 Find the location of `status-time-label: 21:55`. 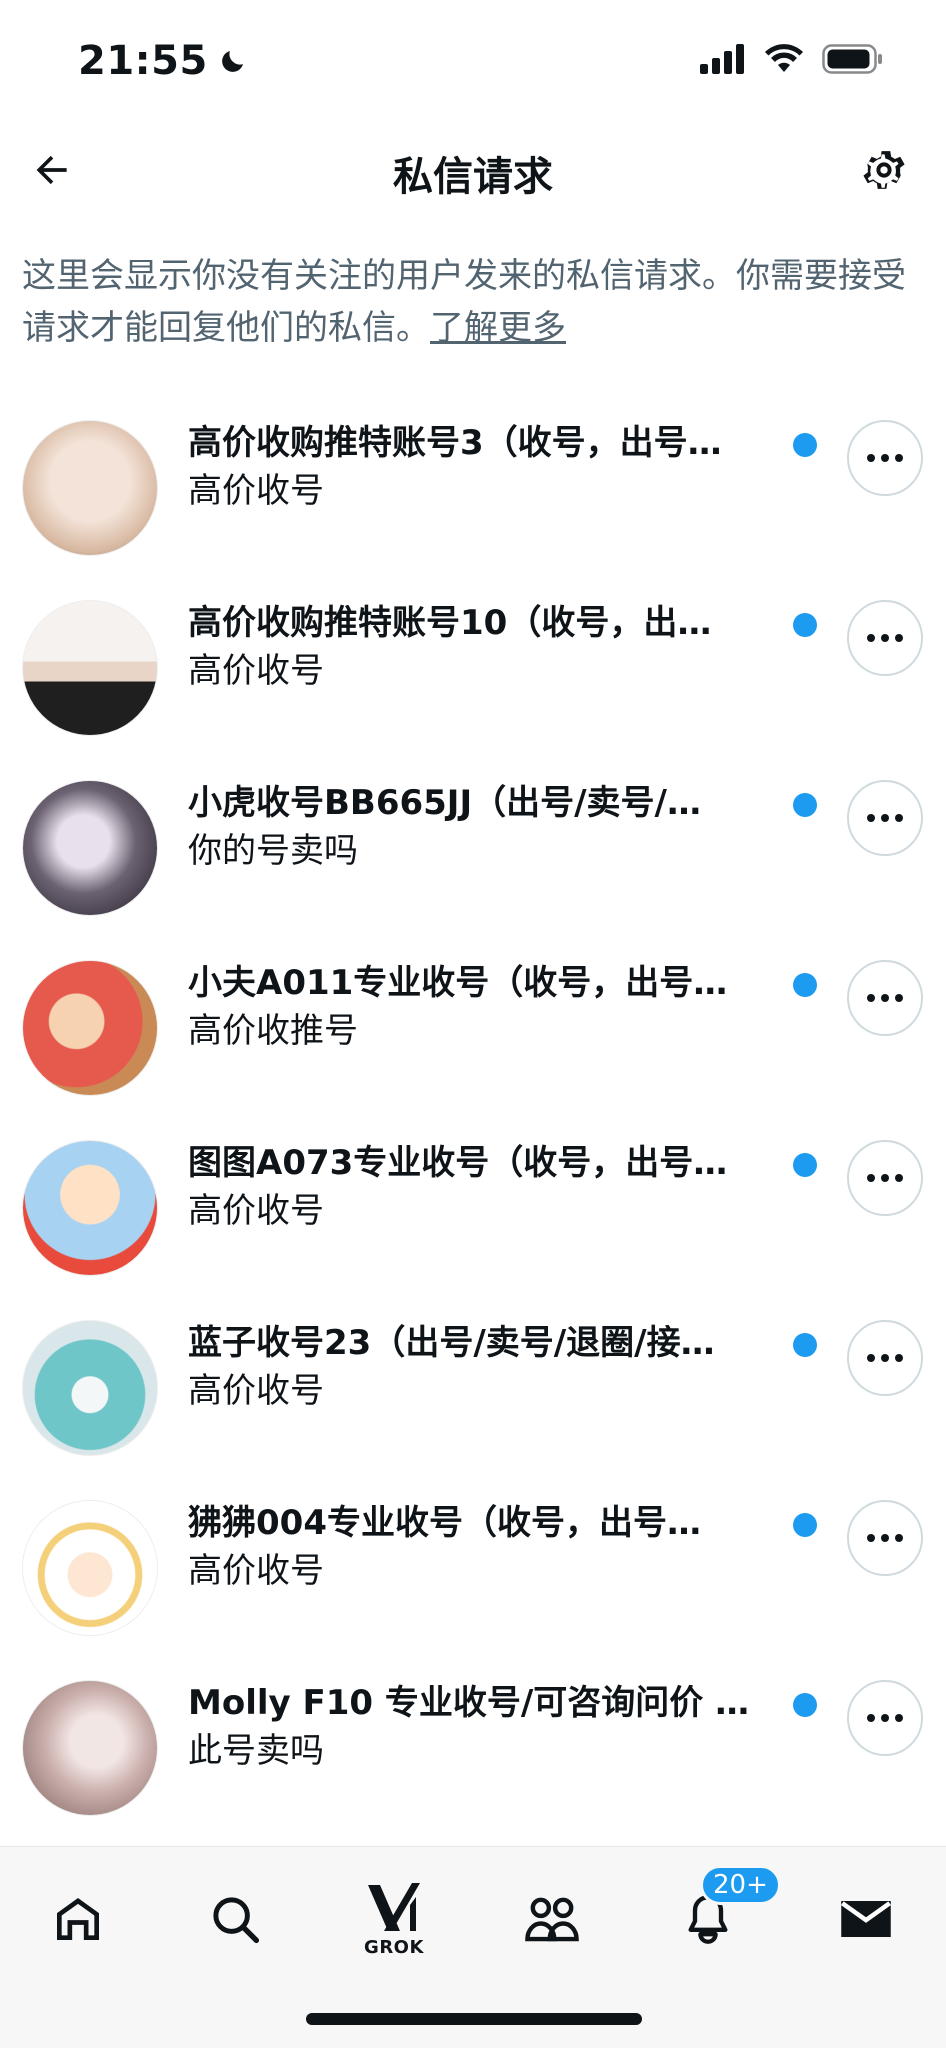

status-time-label: 21:55 is located at coordinates (143, 61).